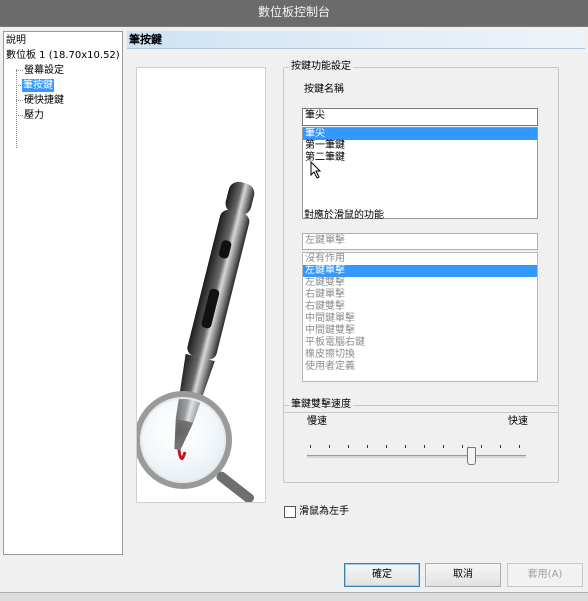 The height and width of the screenshot is (601, 588). Describe the element at coordinates (317, 421) in the screenshot. I see `slow-label: 慢速` at that location.